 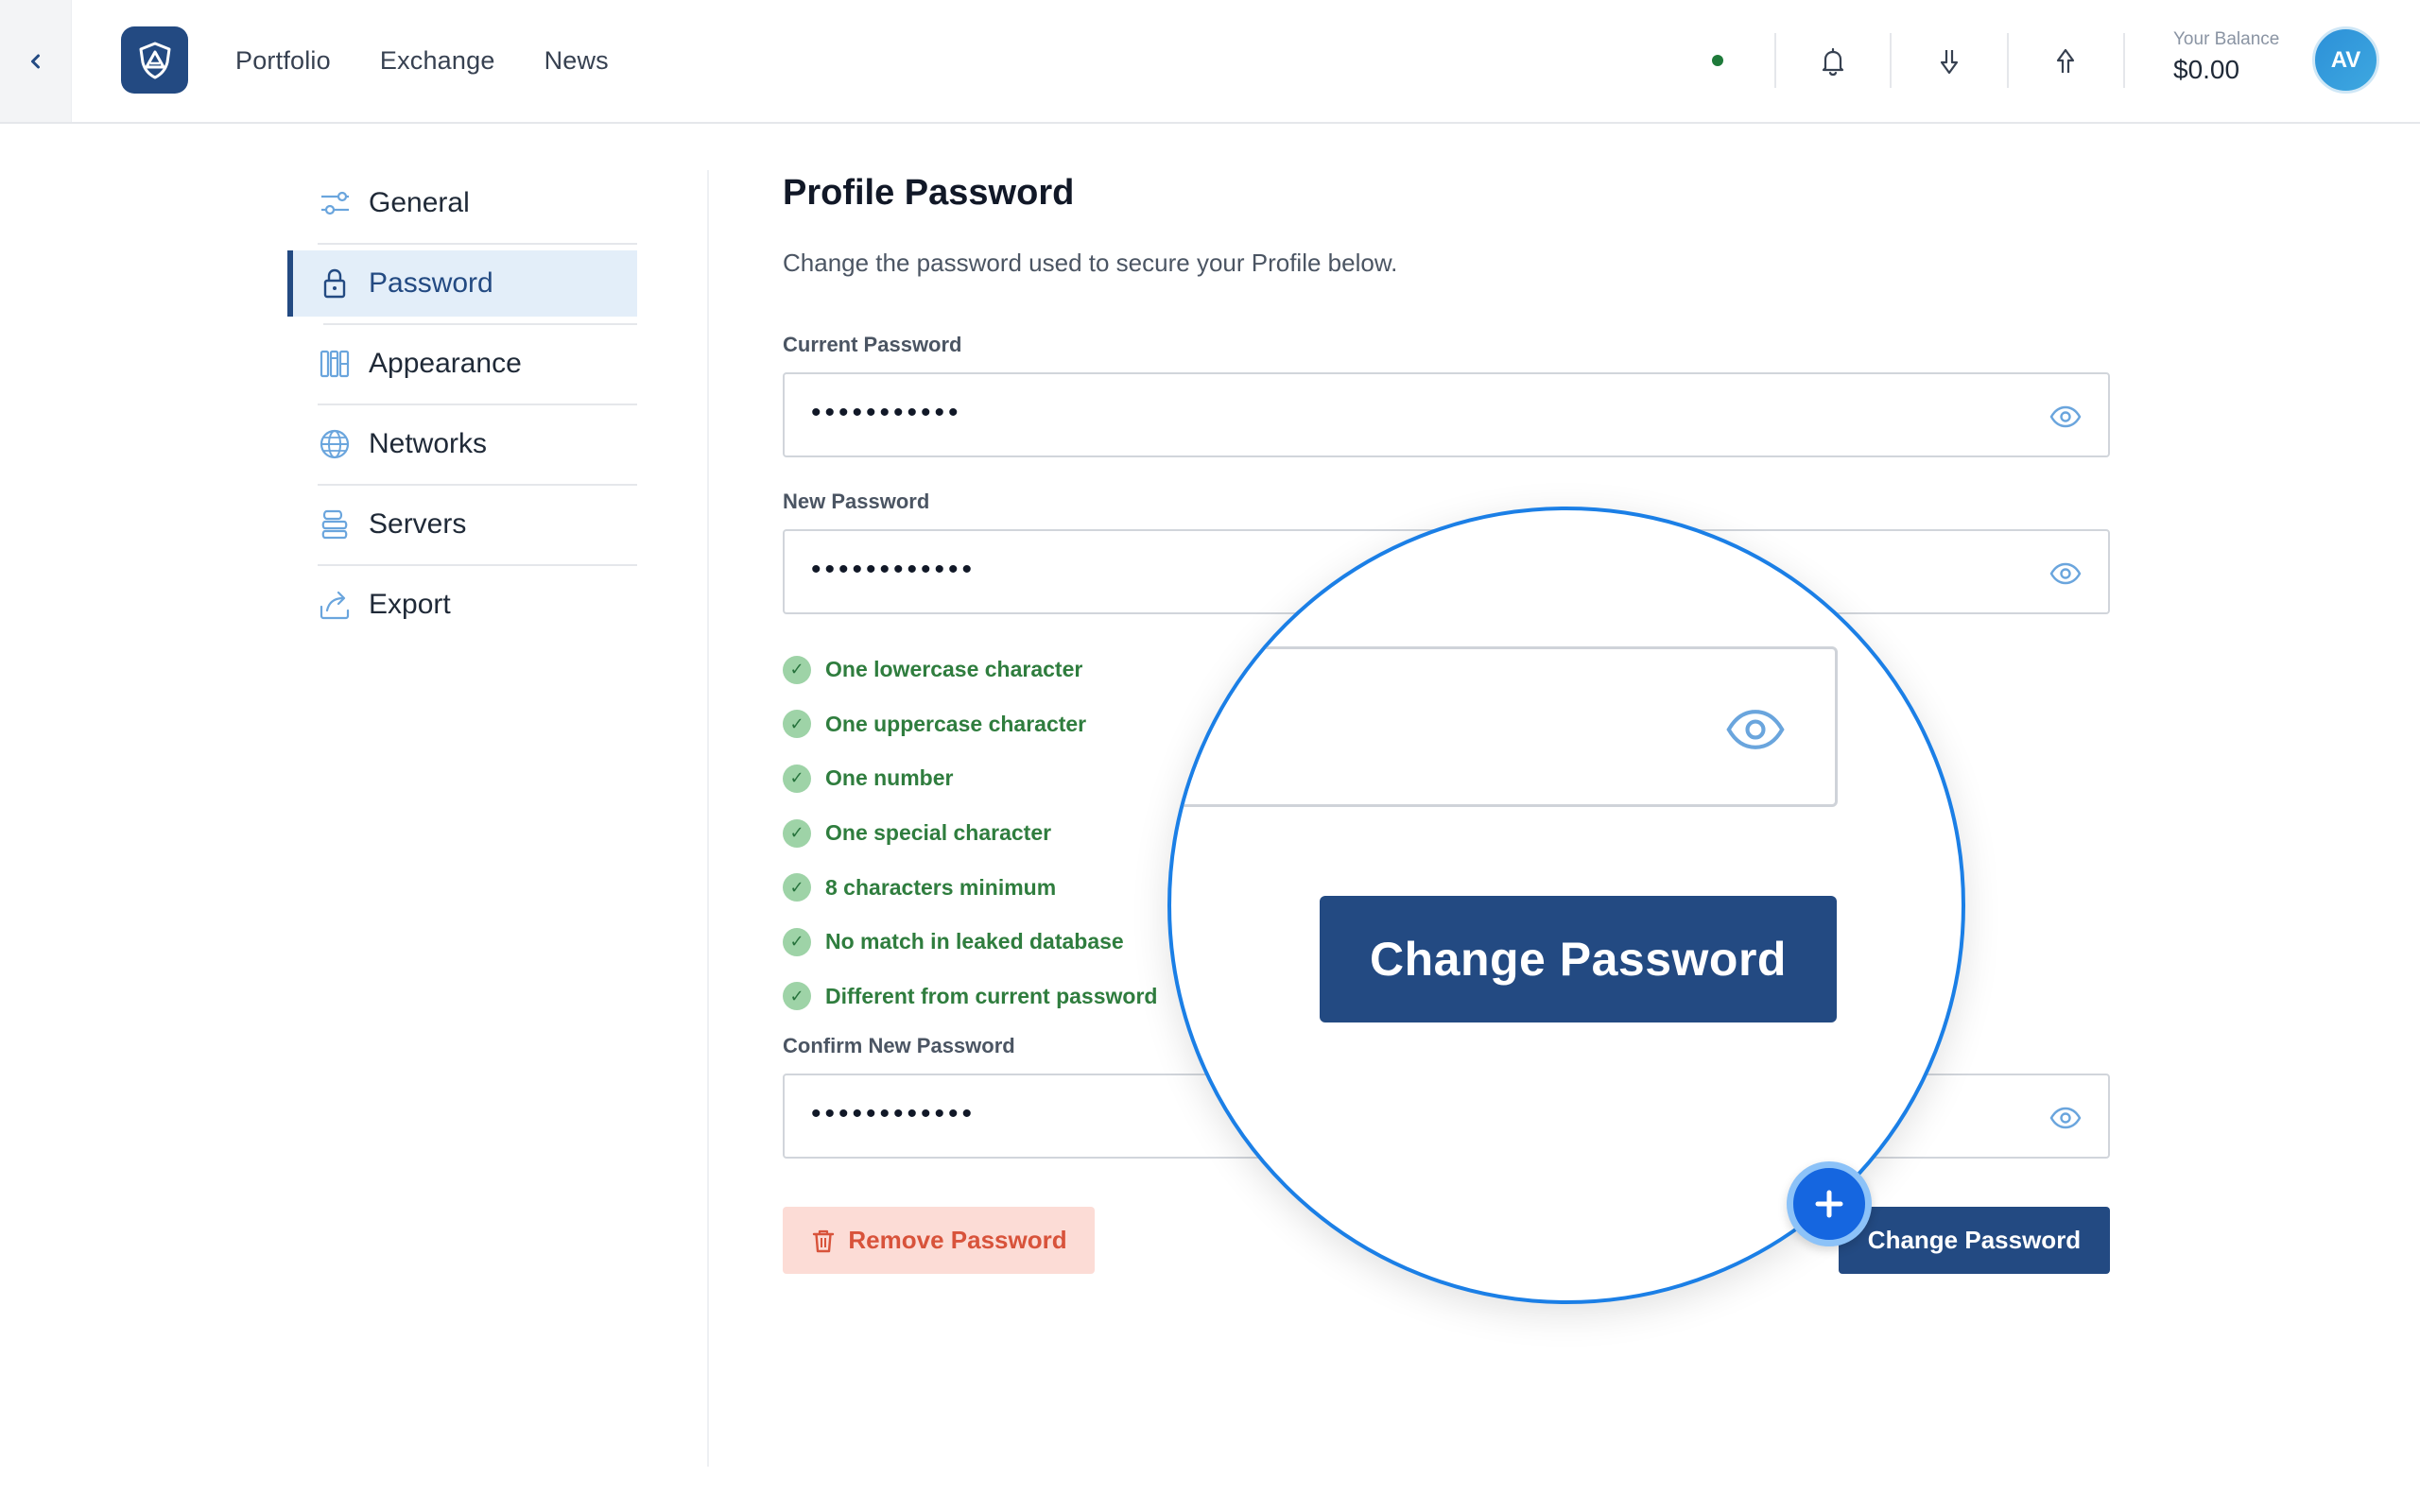 I want to click on user-avatar: AV, so click(x=2345, y=60).